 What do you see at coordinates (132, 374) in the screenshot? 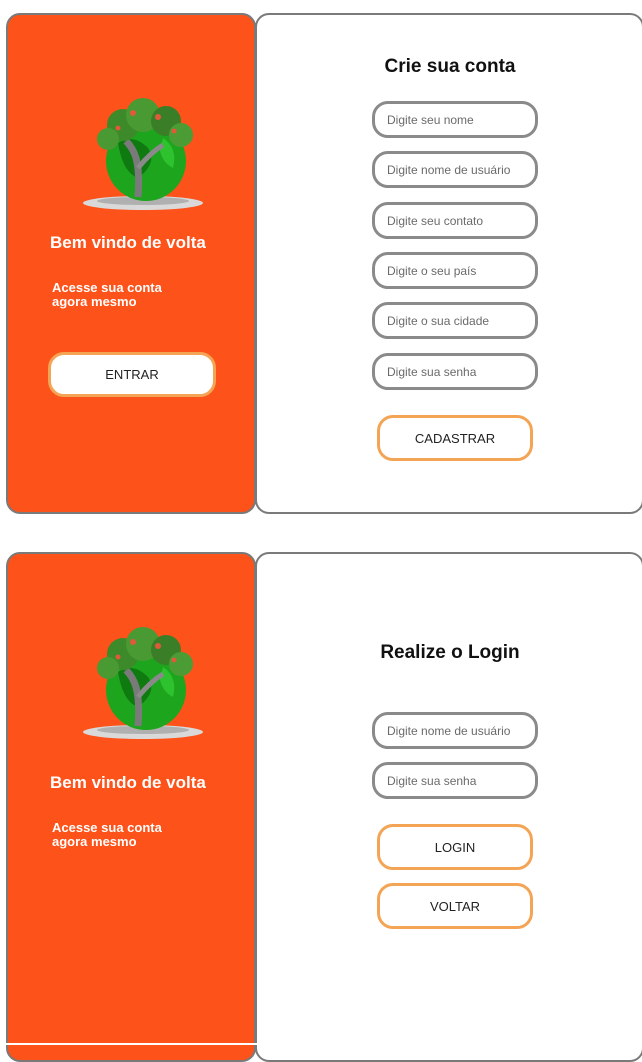
I see `enter-button: ENTRAR` at bounding box center [132, 374].